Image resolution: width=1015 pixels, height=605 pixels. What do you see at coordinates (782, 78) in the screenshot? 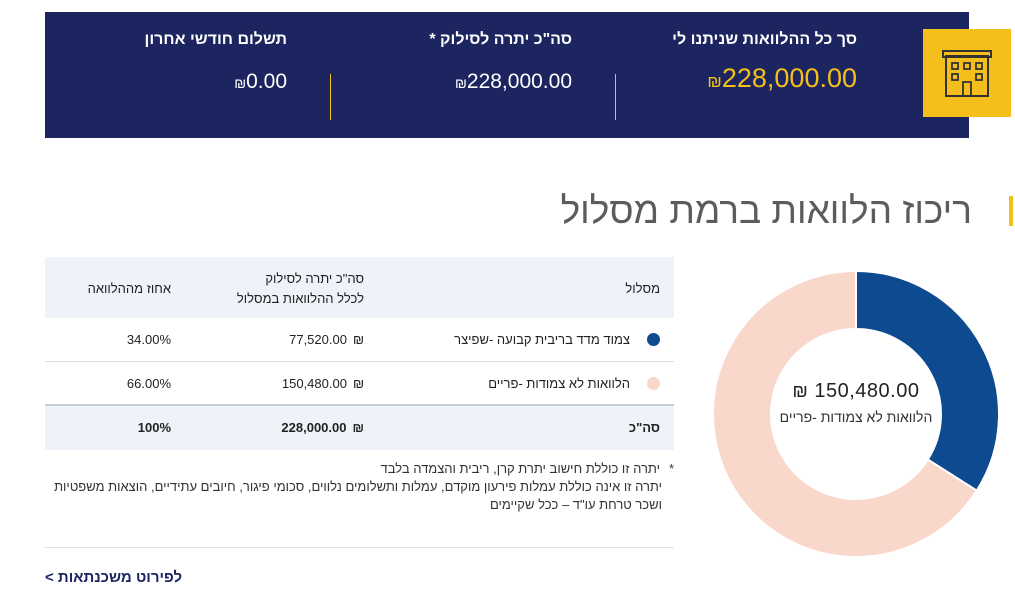
I see `total-loans-value: ₪228,000.00` at bounding box center [782, 78].